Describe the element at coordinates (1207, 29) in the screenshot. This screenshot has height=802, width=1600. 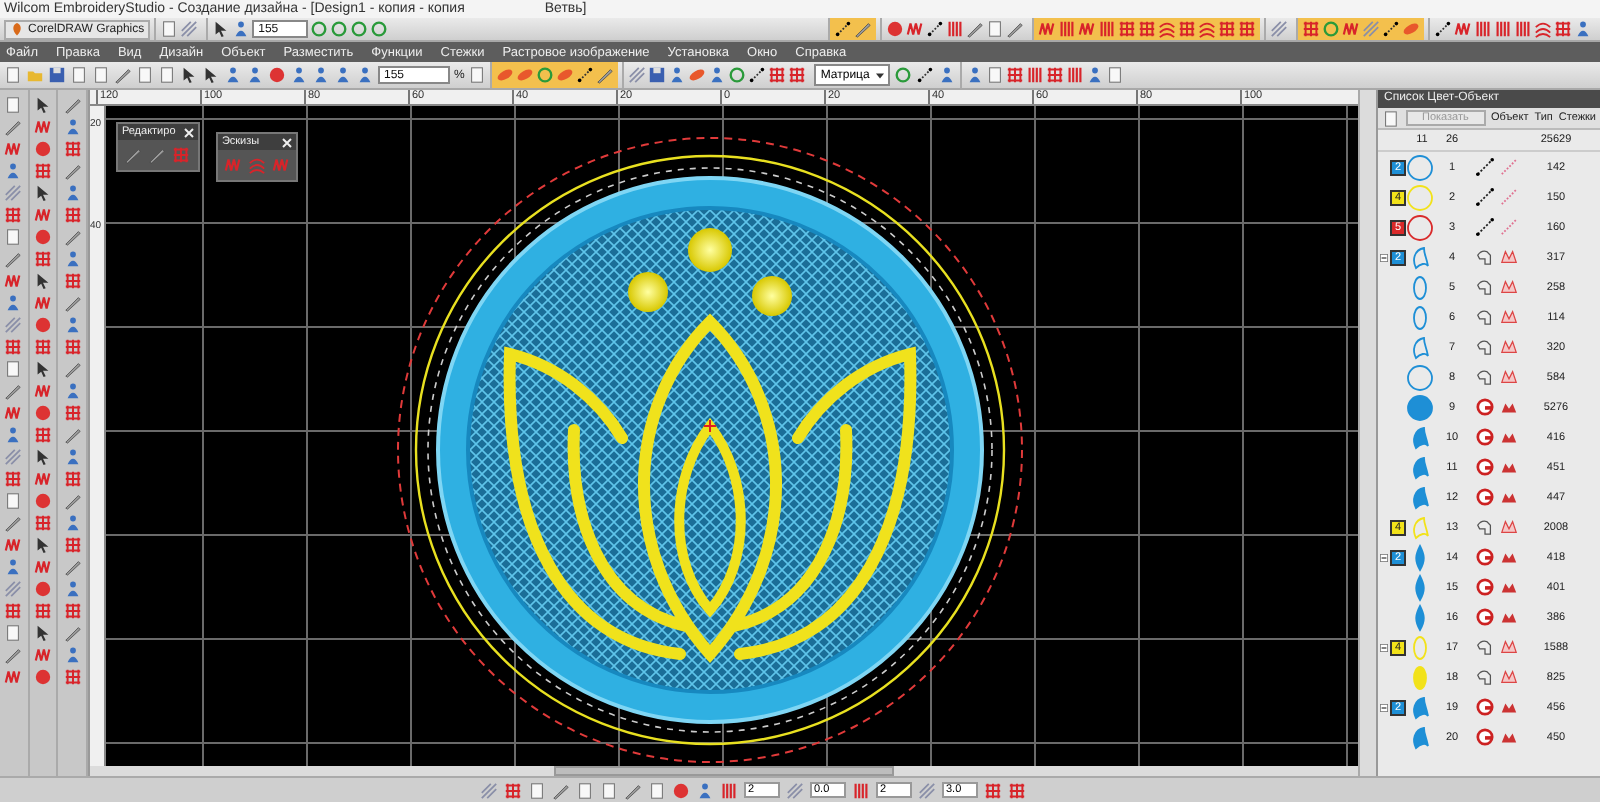
I see `wave-fill-icon` at that location.